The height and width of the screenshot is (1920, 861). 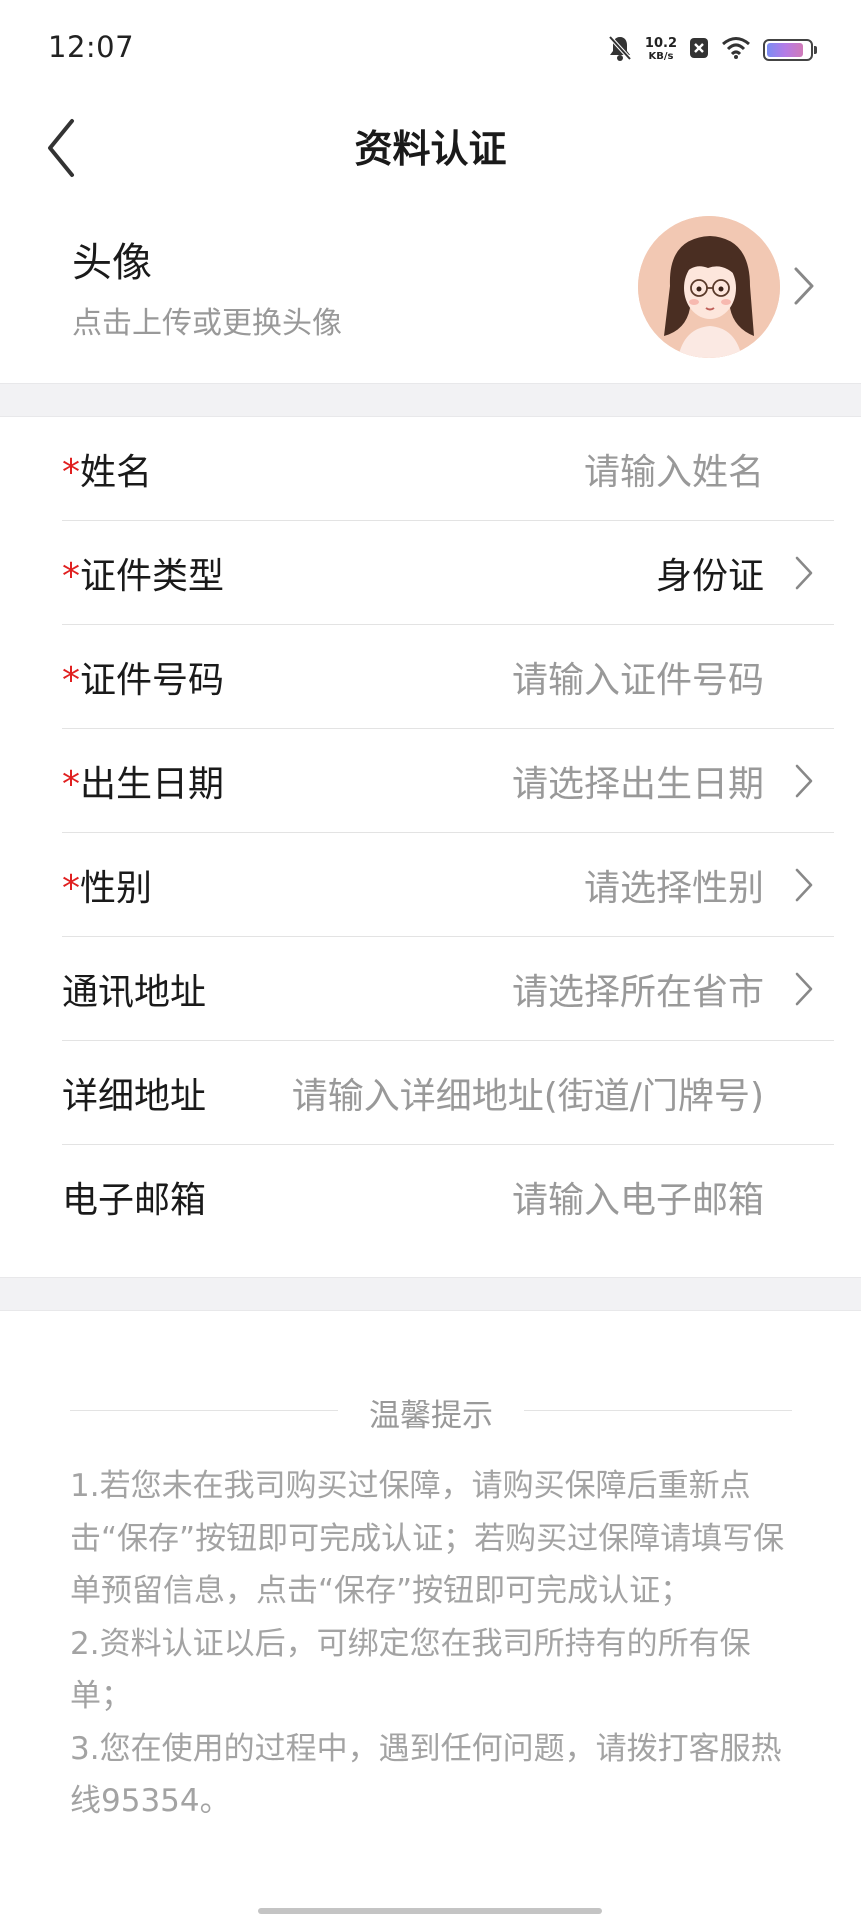 What do you see at coordinates (528, 1093) in the screenshot?
I see `address-detail-input: 请输入详细地址(街道/门牌号)` at bounding box center [528, 1093].